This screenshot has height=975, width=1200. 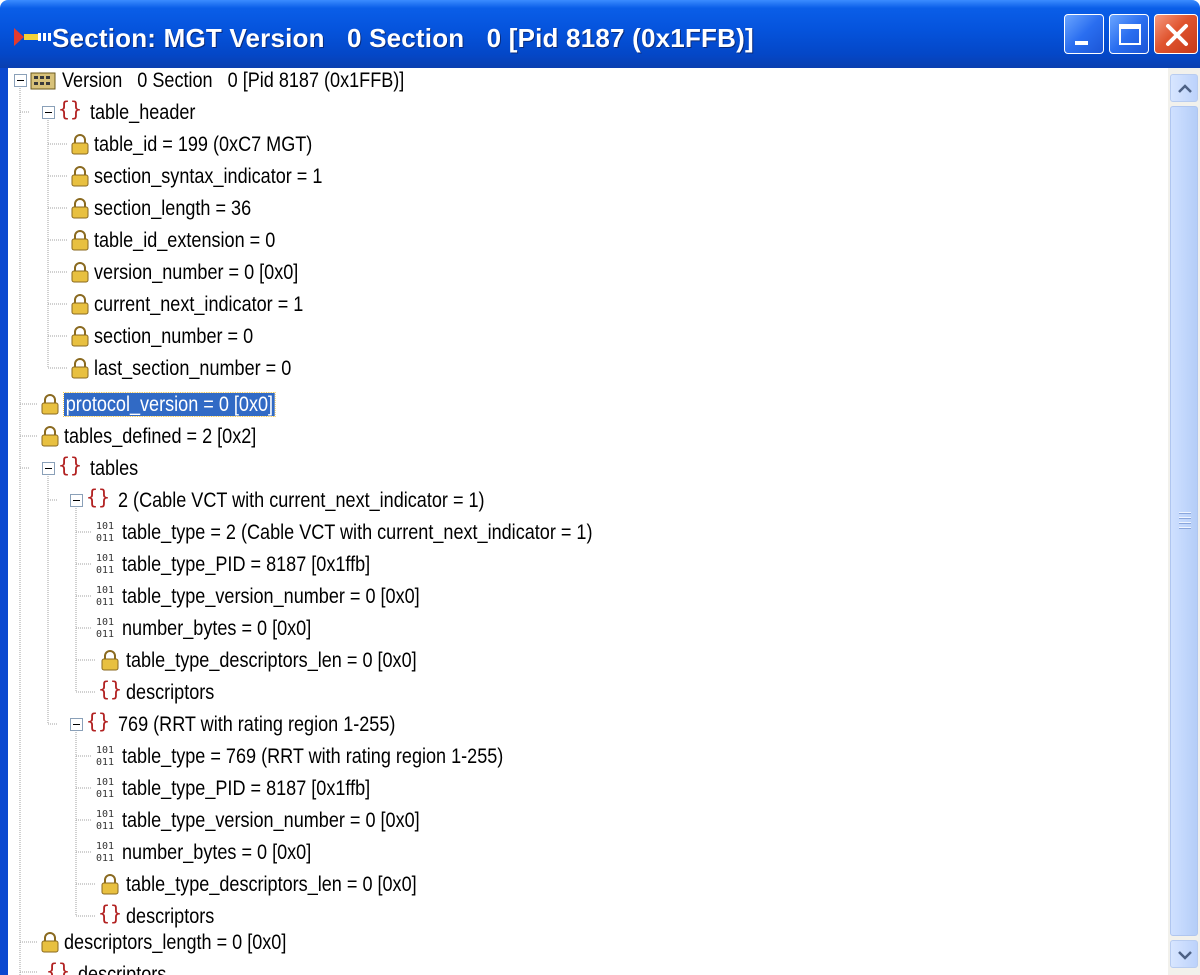 I want to click on tree-node: section_syntax_indicator = 1, so click(x=208, y=177).